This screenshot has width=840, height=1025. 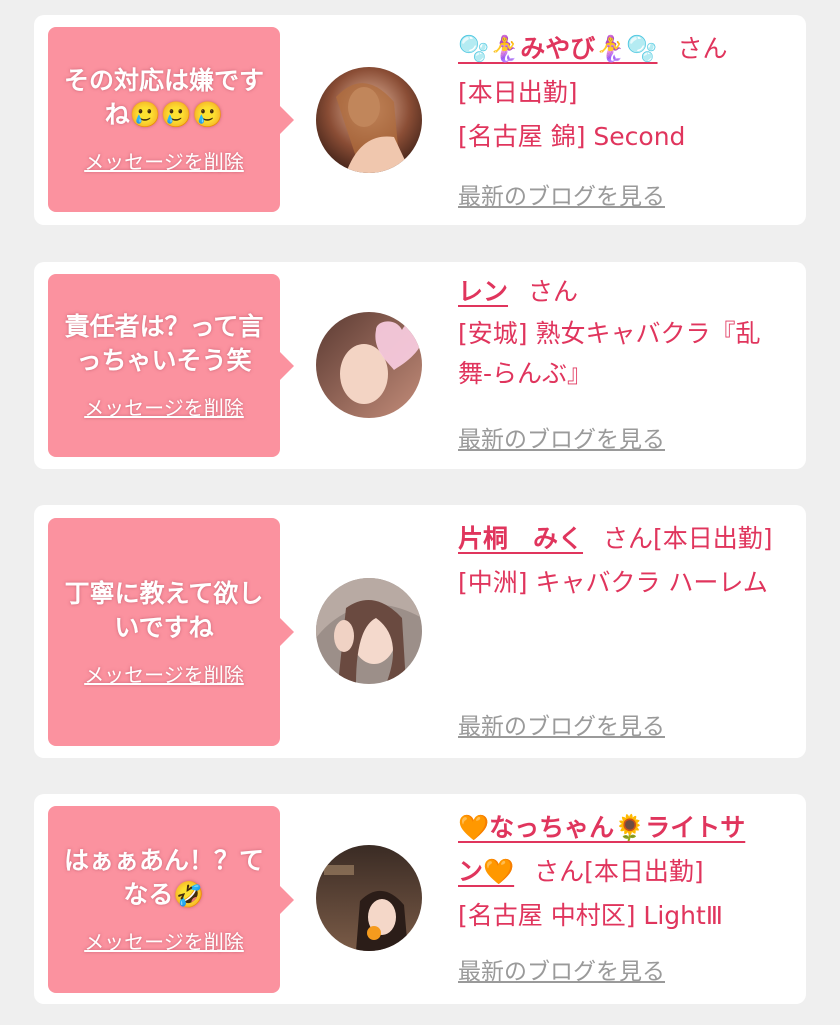 I want to click on message-line: ね🥲🥲🥲, so click(x=164, y=114).